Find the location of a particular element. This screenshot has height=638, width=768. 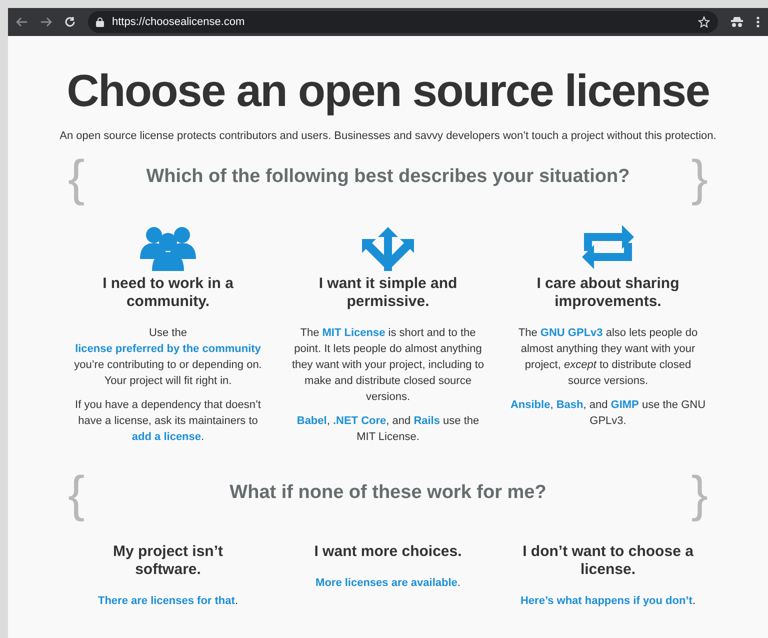

option-heading: I need to work in a community. is located at coordinates (168, 292).